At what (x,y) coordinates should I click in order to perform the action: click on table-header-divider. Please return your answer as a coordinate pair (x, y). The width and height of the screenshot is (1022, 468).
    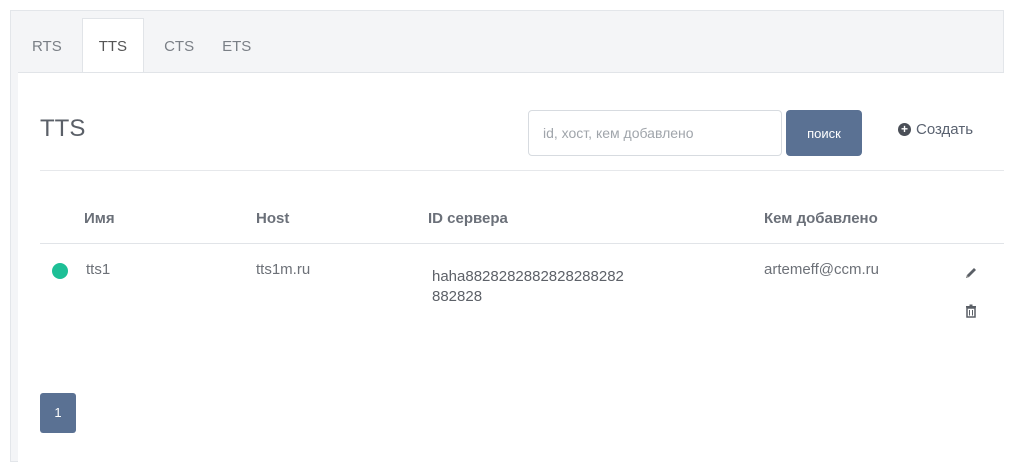
    Looking at the image, I should click on (522, 243).